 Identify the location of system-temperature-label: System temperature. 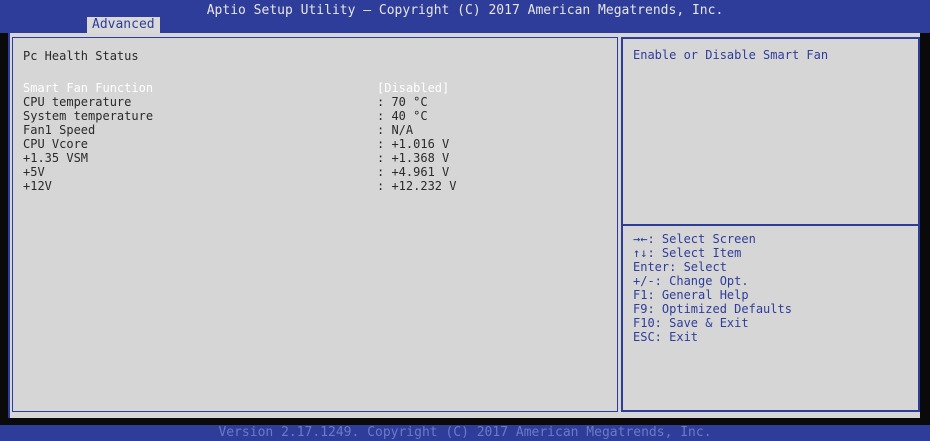
(88, 116).